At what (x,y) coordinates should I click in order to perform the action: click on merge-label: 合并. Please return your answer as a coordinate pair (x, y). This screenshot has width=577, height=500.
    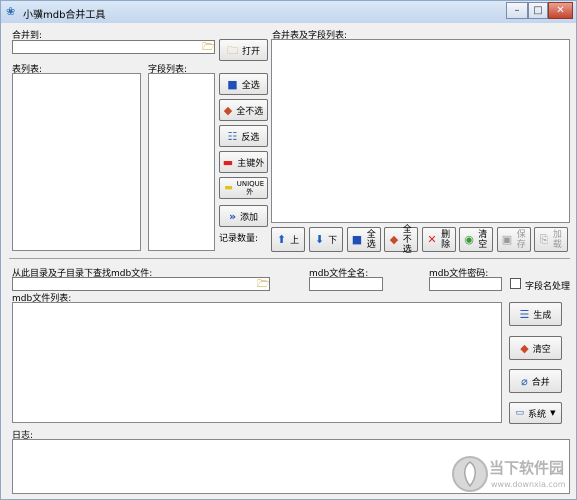
    Looking at the image, I should click on (540, 382).